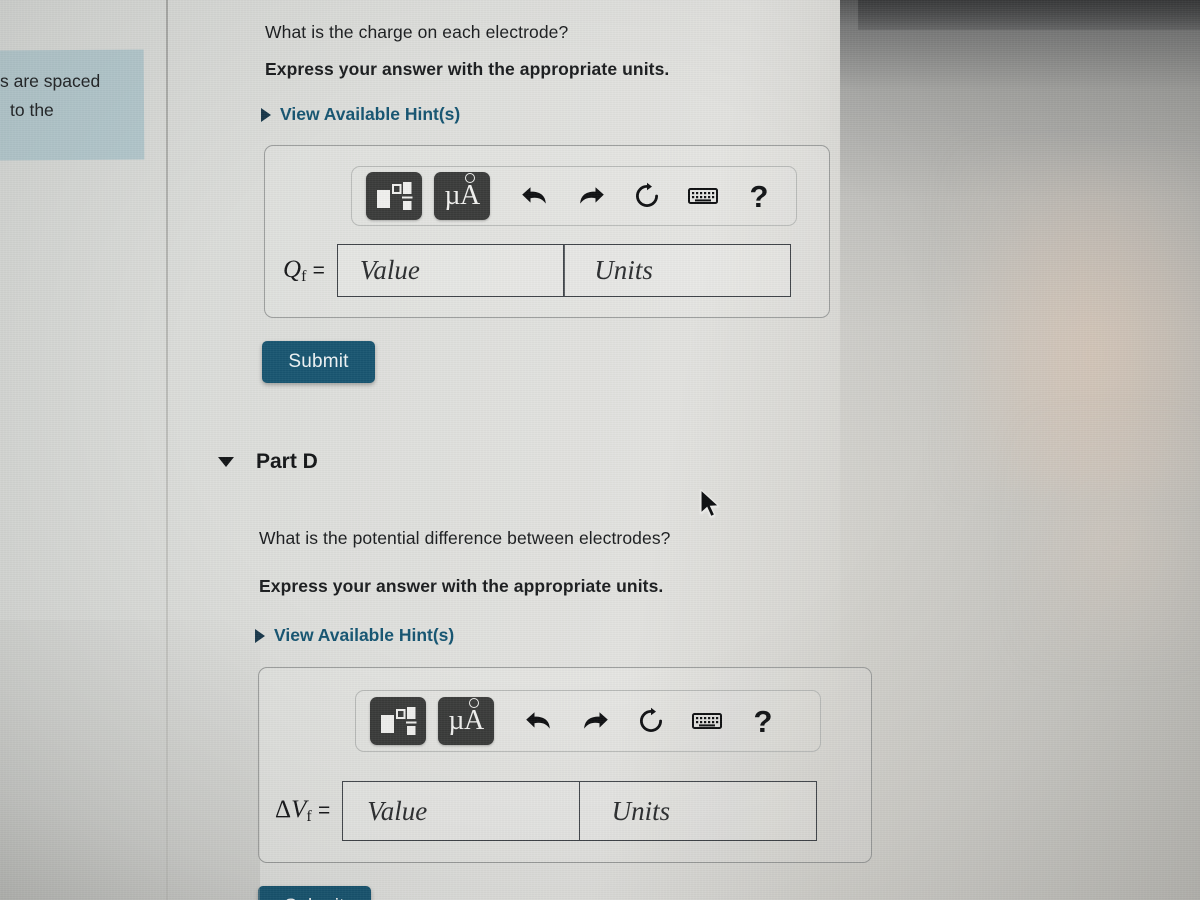 This screenshot has width=1200, height=900. I want to click on part-d-title: Part D, so click(287, 461).